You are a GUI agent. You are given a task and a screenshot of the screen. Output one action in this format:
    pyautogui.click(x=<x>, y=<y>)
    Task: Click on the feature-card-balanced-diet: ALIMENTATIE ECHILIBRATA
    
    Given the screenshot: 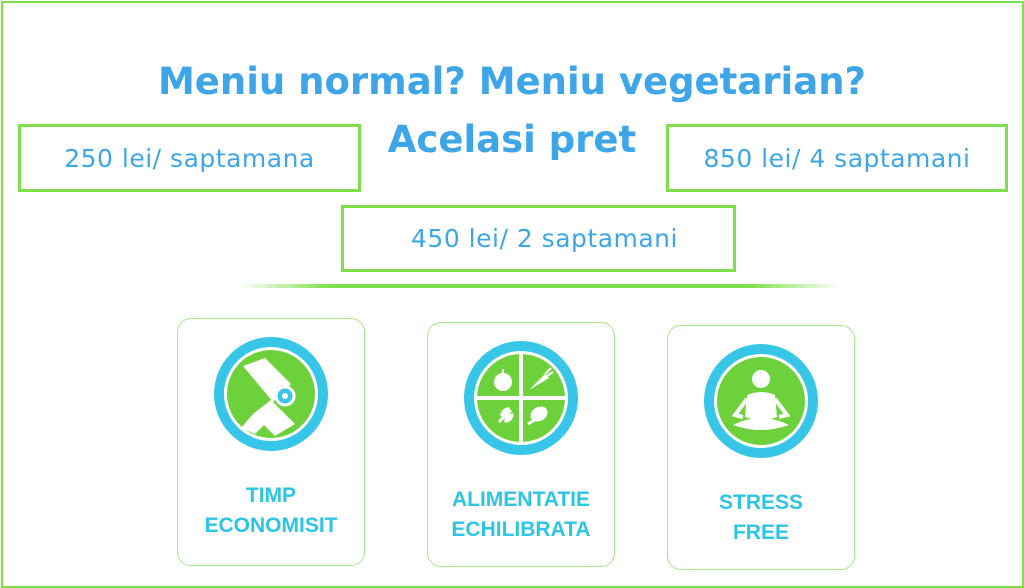 What is the action you would take?
    pyautogui.click(x=521, y=444)
    